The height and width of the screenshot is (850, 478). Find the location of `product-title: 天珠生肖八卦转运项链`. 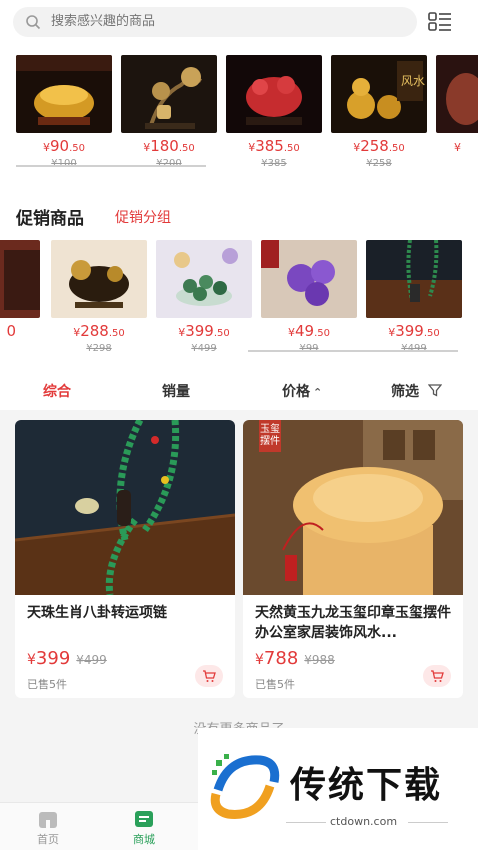

product-title: 天珠生肖八卦转运项链 is located at coordinates (97, 613).